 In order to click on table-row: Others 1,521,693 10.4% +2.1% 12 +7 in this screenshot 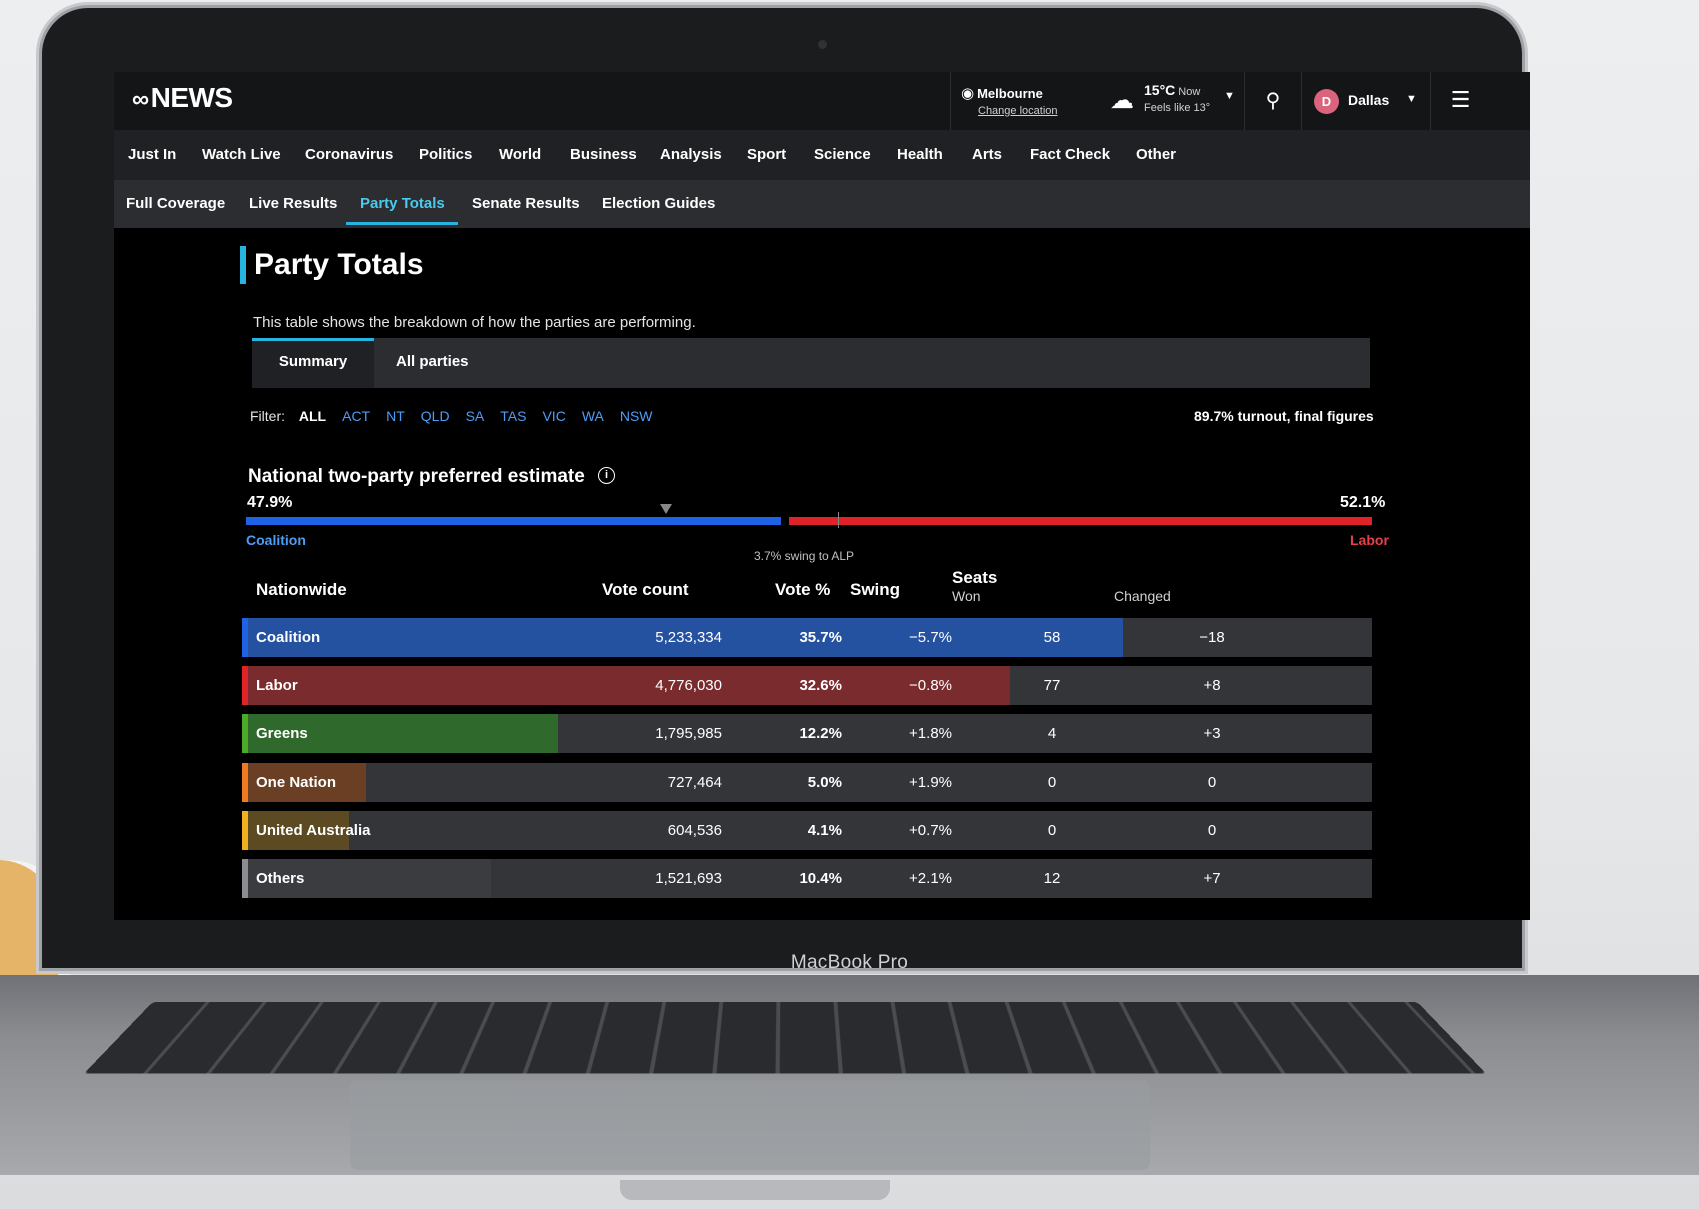, I will do `click(807, 878)`.